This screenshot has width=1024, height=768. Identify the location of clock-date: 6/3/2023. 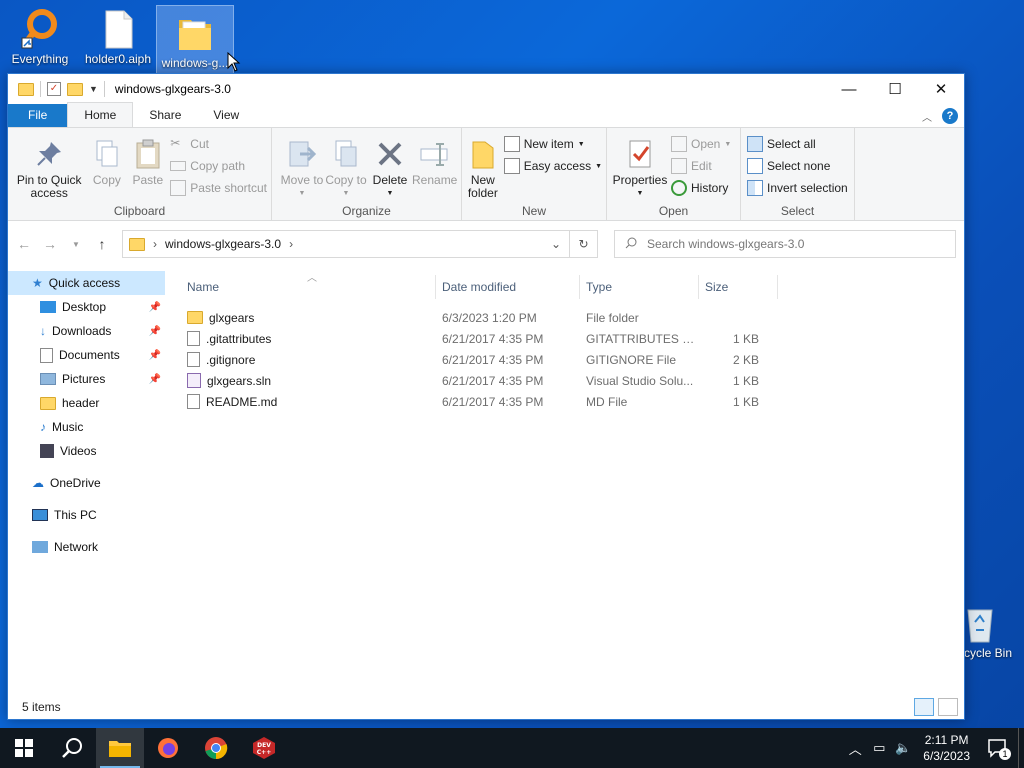
(946, 756).